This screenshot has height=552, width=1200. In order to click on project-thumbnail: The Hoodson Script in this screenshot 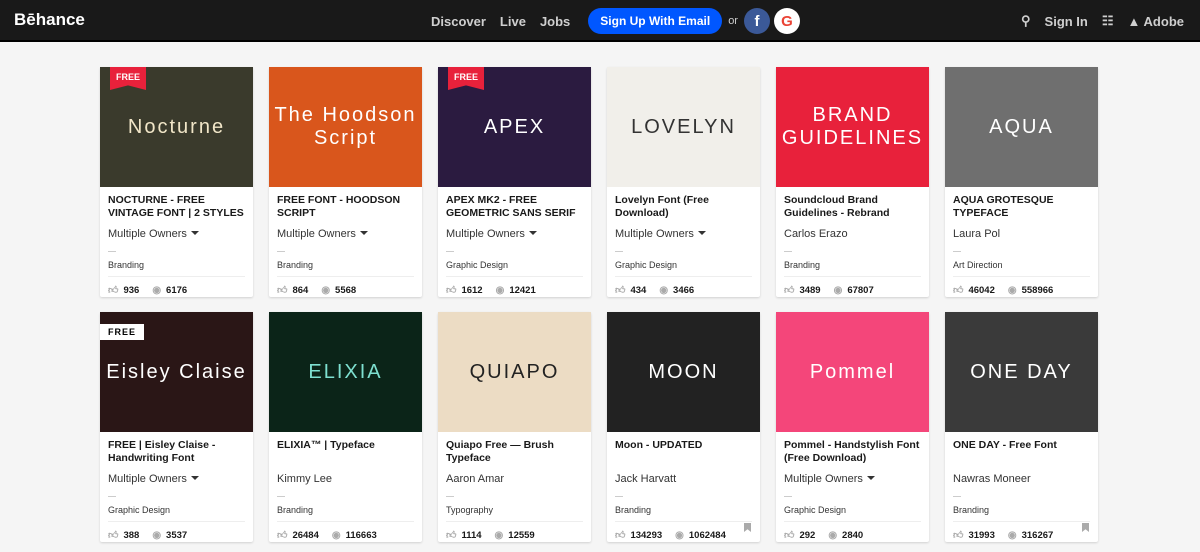, I will do `click(345, 127)`.